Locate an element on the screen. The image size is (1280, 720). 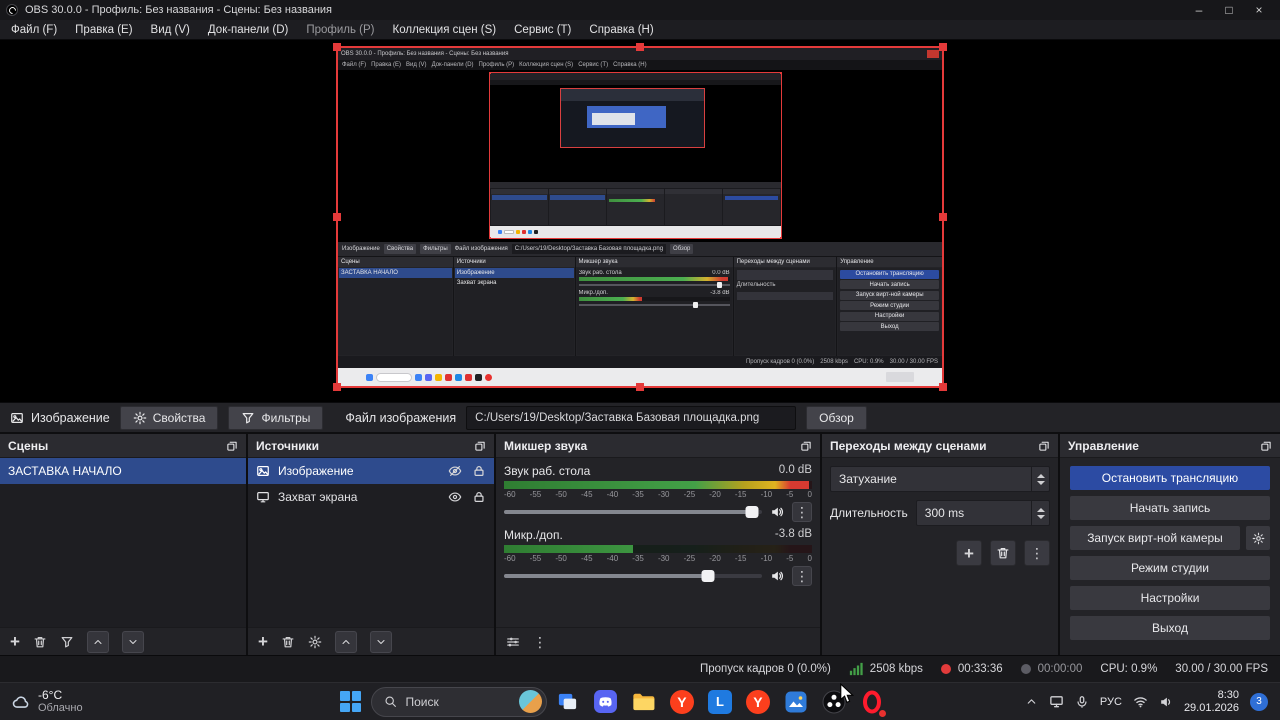
close-button: × is located at coordinates (1259, 10).